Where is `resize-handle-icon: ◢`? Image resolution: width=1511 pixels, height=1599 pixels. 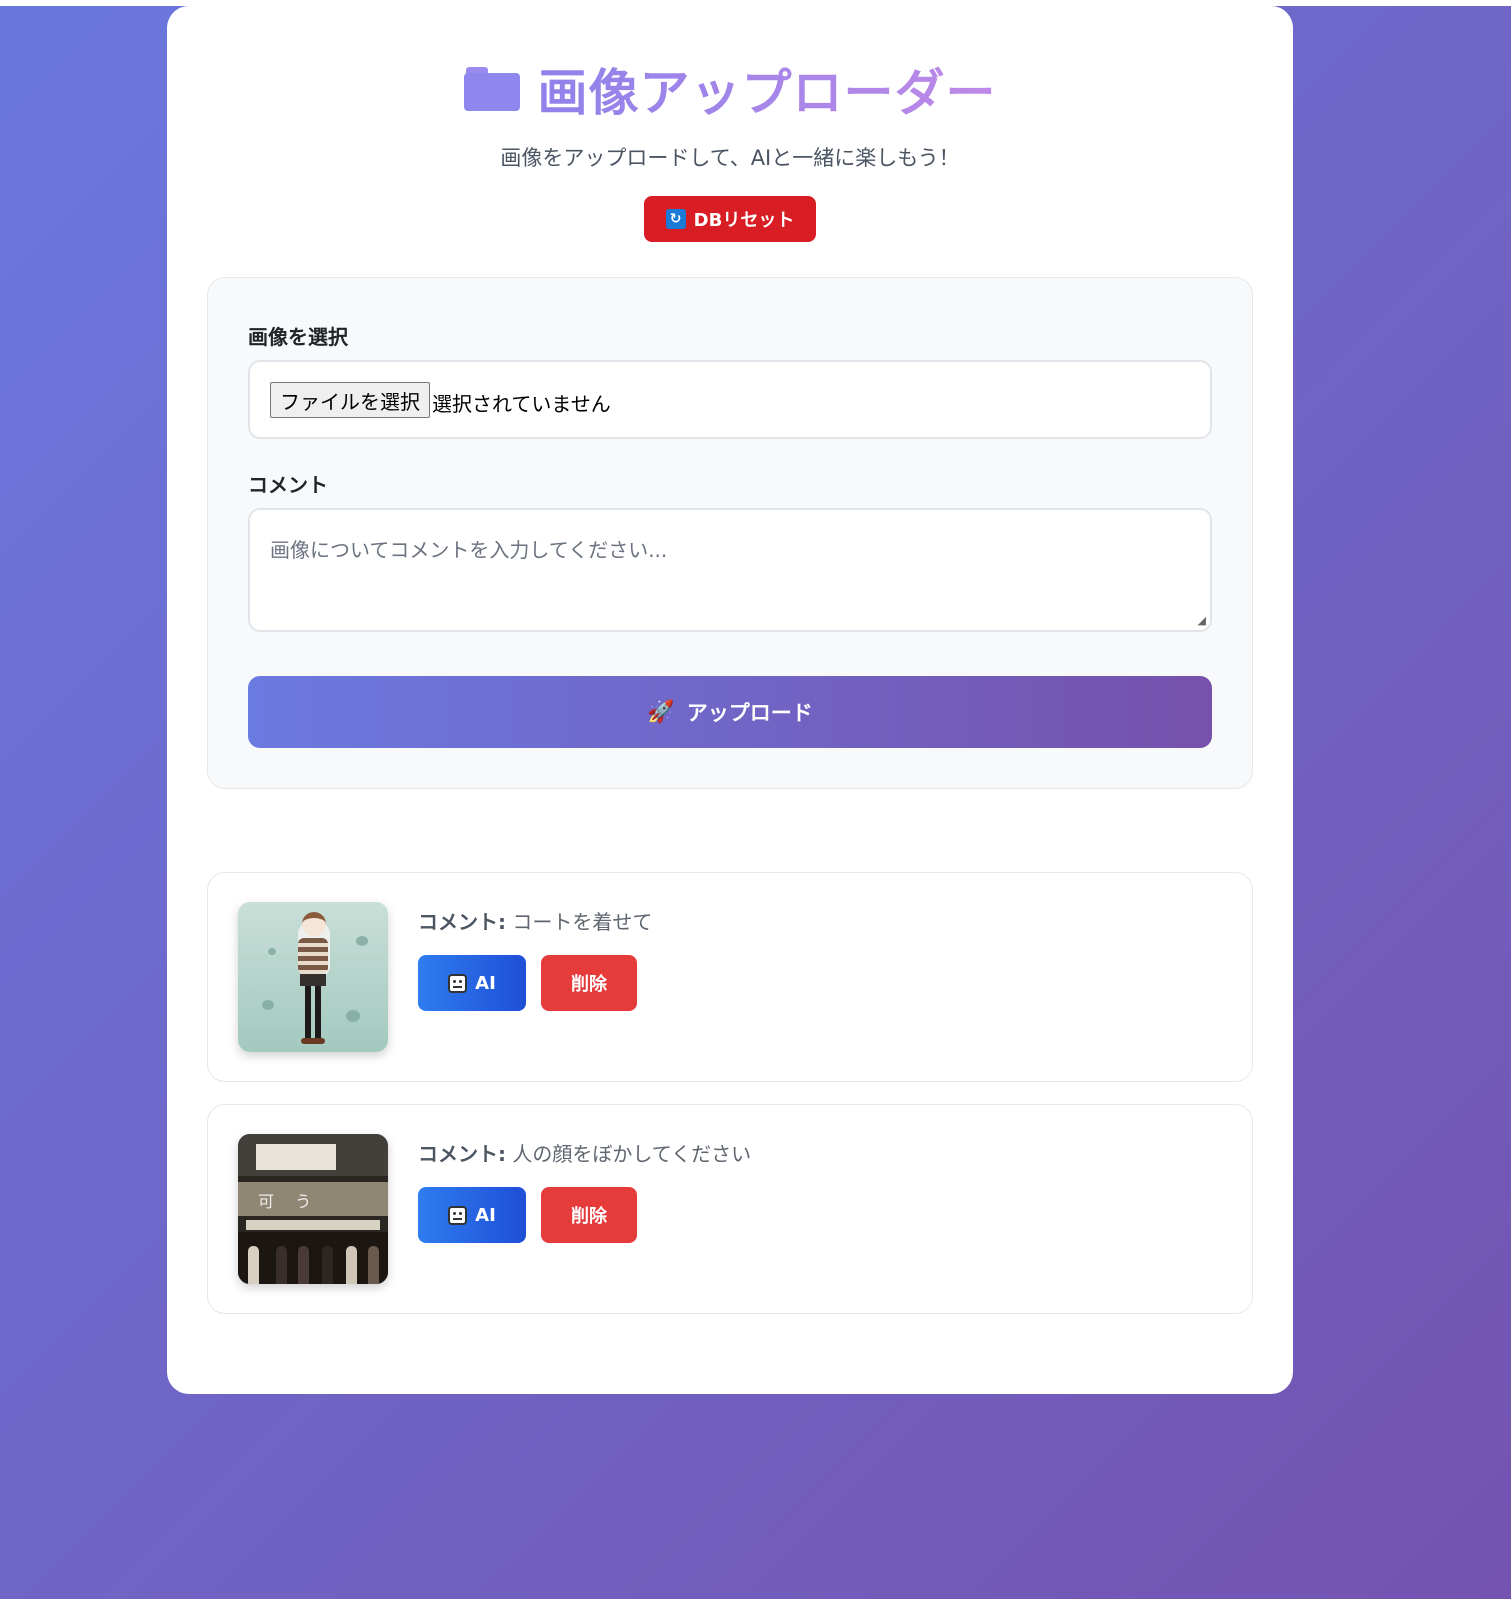
resize-handle-icon: ◢ is located at coordinates (1202, 620).